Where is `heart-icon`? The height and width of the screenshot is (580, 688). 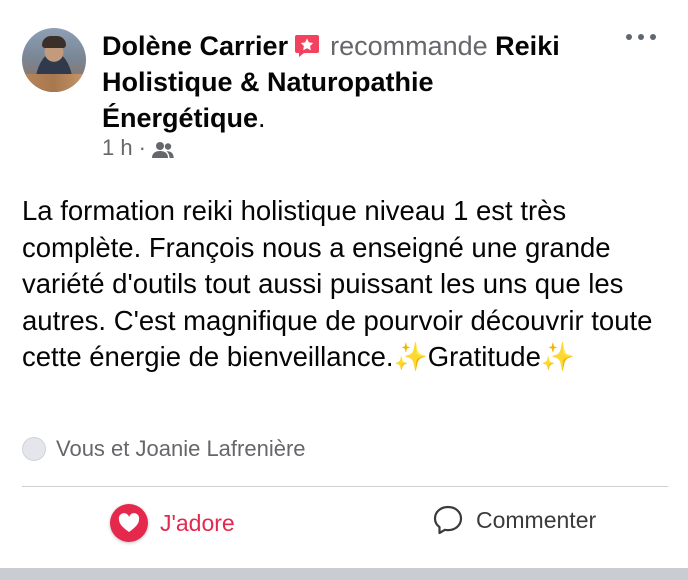
heart-icon is located at coordinates (129, 523).